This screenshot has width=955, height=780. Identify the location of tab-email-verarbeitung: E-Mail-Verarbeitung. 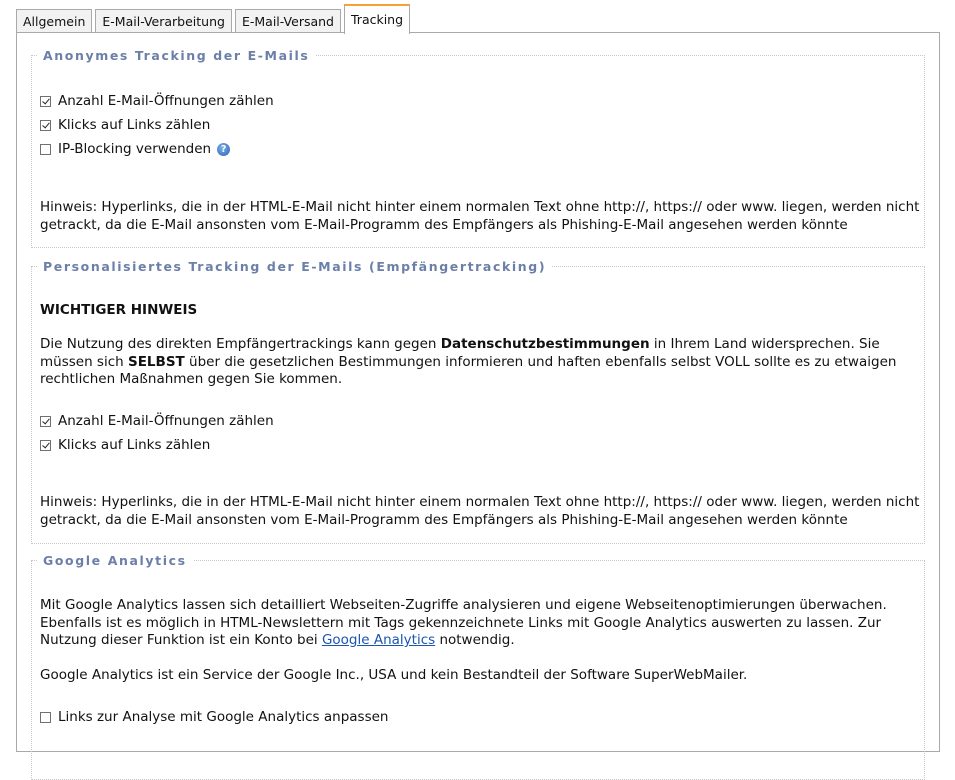
(163, 21).